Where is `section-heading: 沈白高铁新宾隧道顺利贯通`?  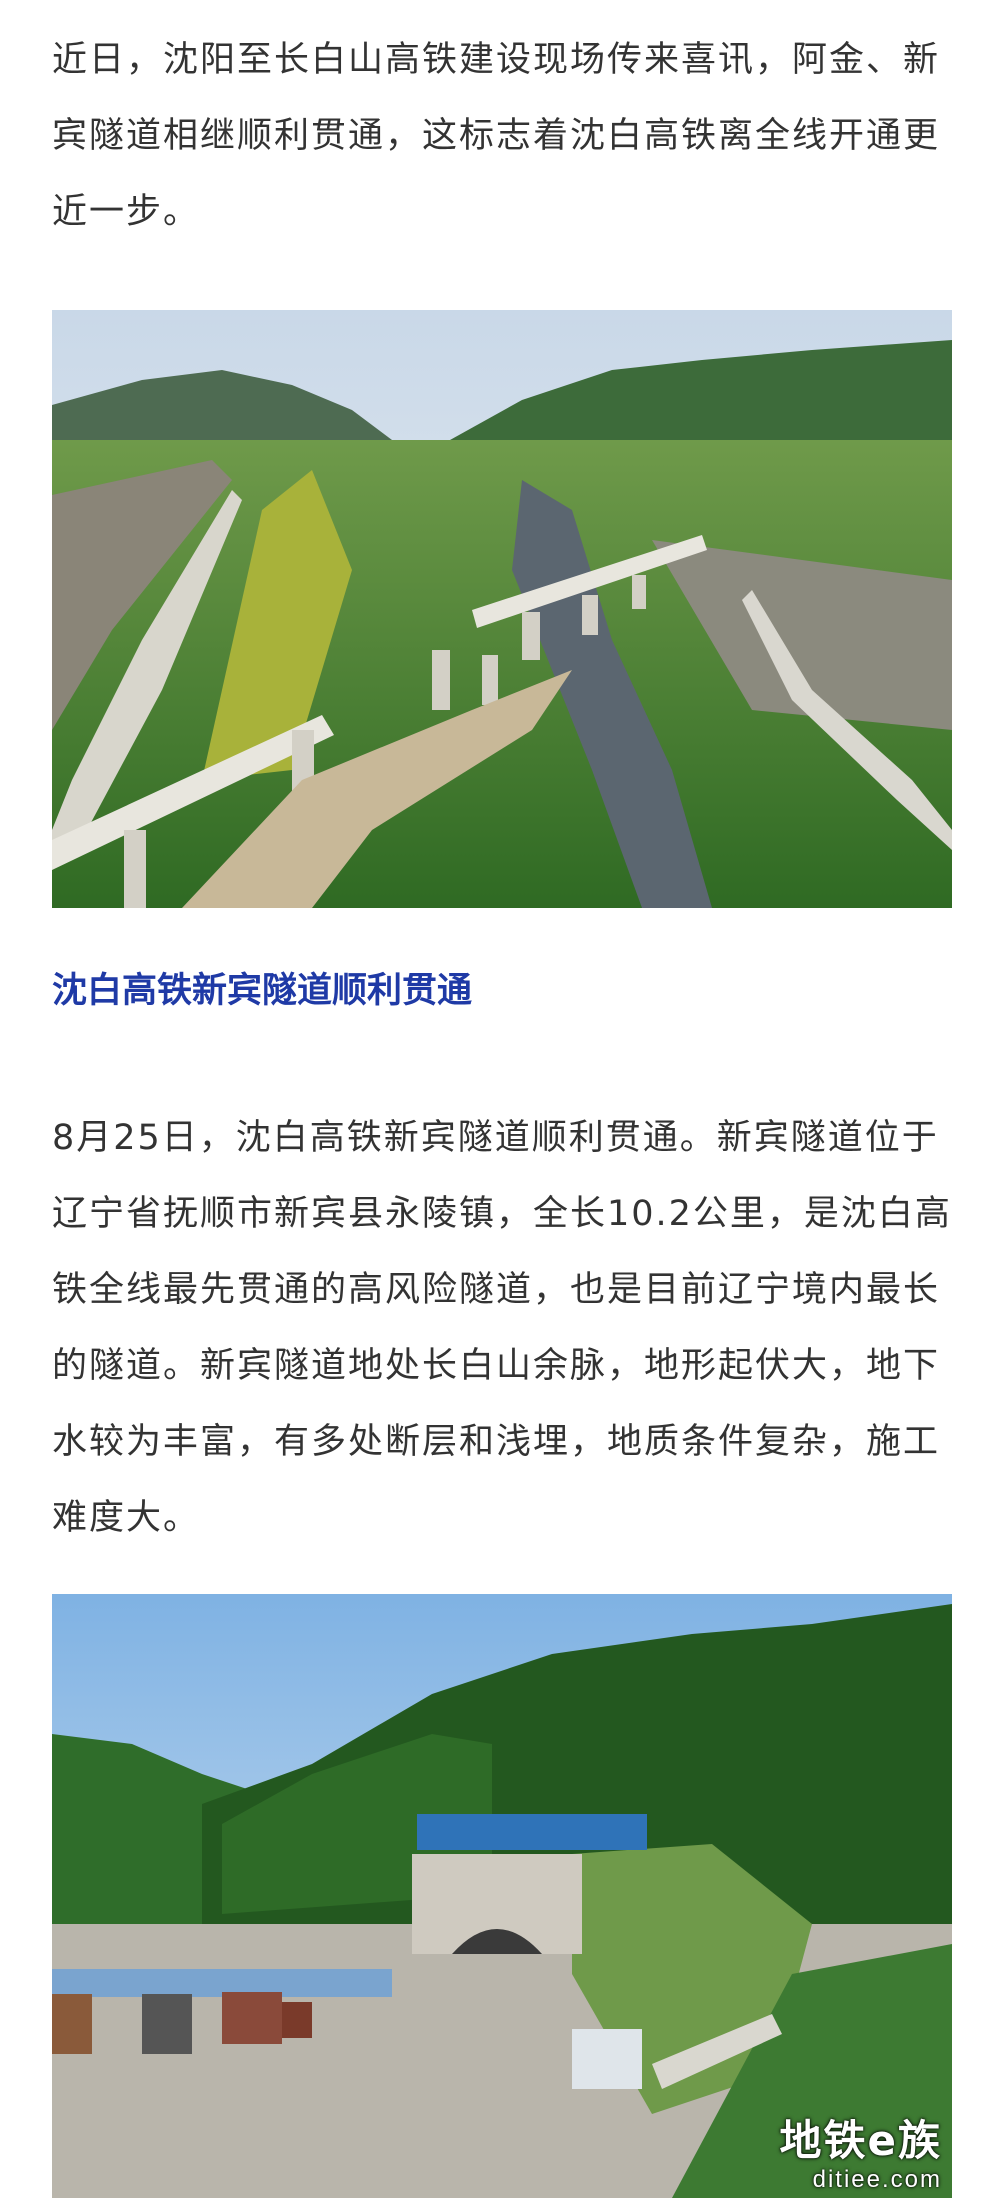 section-heading: 沈白高铁新宾隧道顺利贯通 is located at coordinates (262, 991).